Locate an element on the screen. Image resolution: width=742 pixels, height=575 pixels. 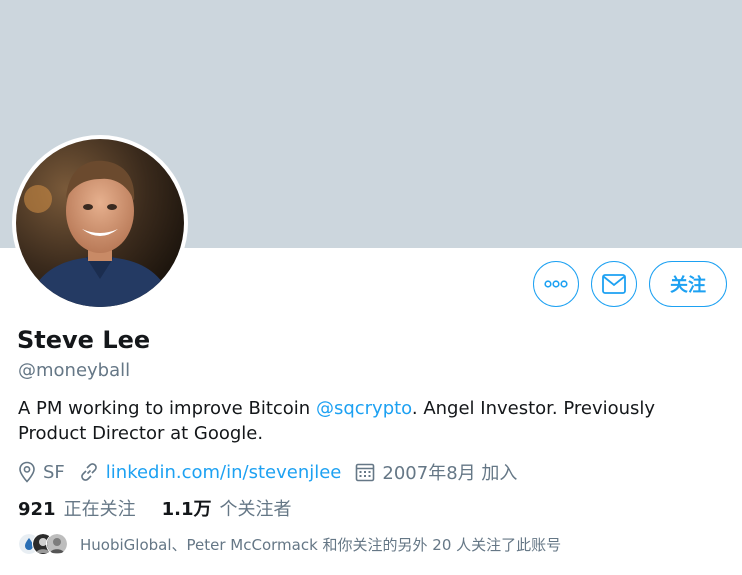
follower-avatar is located at coordinates (57, 544).